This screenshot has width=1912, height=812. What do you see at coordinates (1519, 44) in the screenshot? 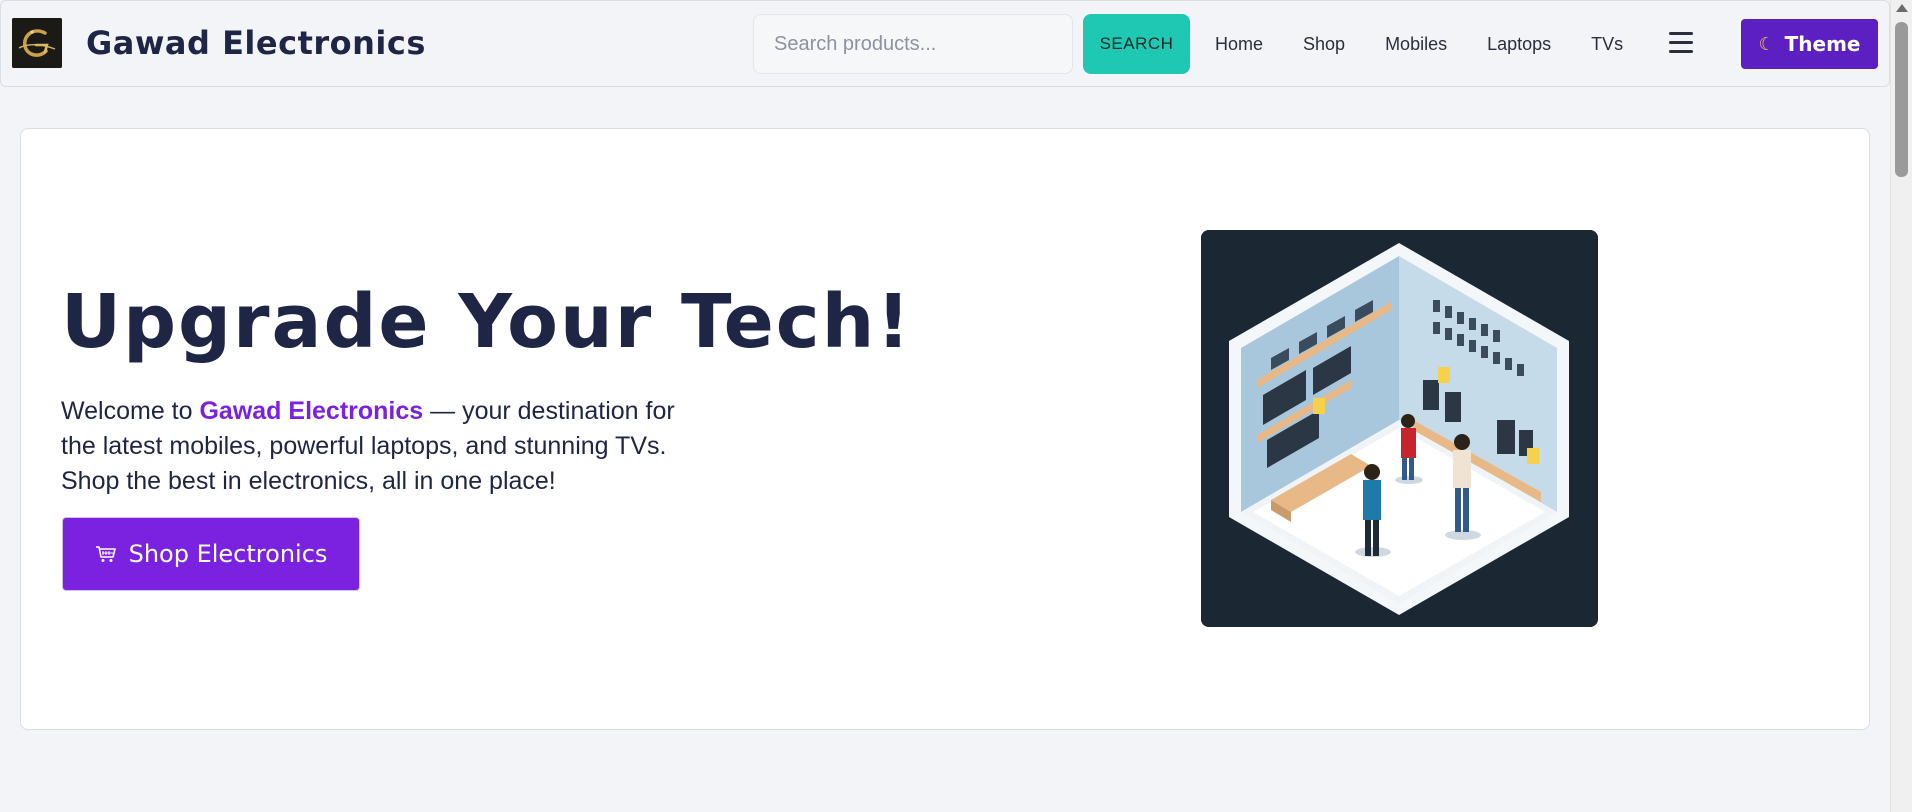
I see `nav-link-laptops: Laptops` at bounding box center [1519, 44].